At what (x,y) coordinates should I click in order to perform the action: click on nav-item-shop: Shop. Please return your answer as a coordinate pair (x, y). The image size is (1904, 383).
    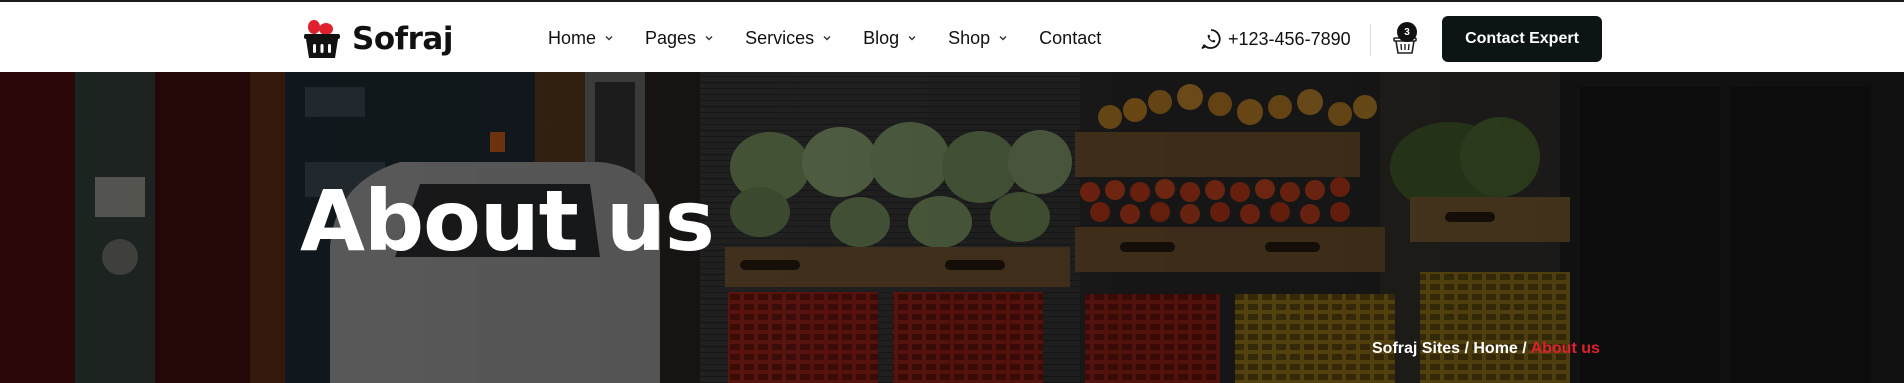
    Looking at the image, I should click on (978, 38).